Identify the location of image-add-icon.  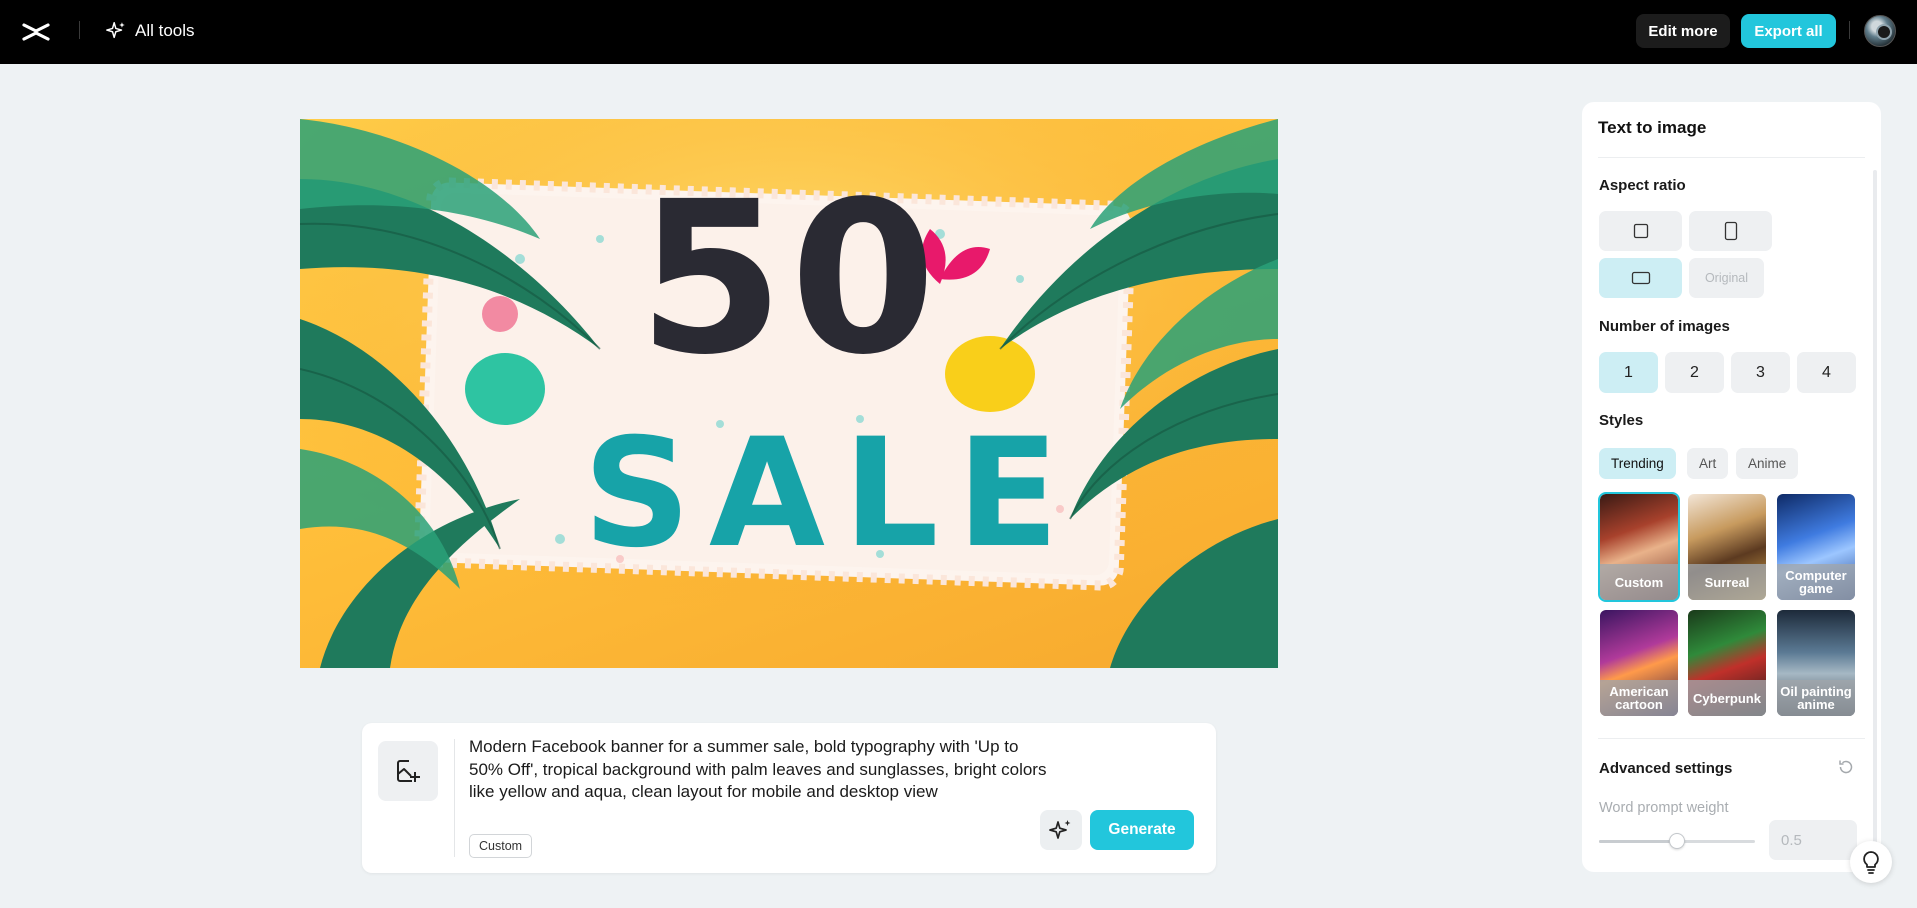
(408, 771).